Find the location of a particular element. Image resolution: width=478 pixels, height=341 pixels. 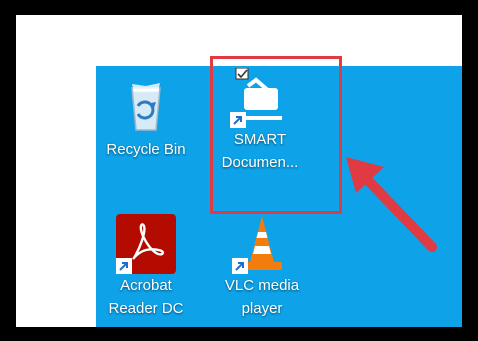

desktop-icon-recycle-bin: Recycle Bin is located at coordinates (146, 119).